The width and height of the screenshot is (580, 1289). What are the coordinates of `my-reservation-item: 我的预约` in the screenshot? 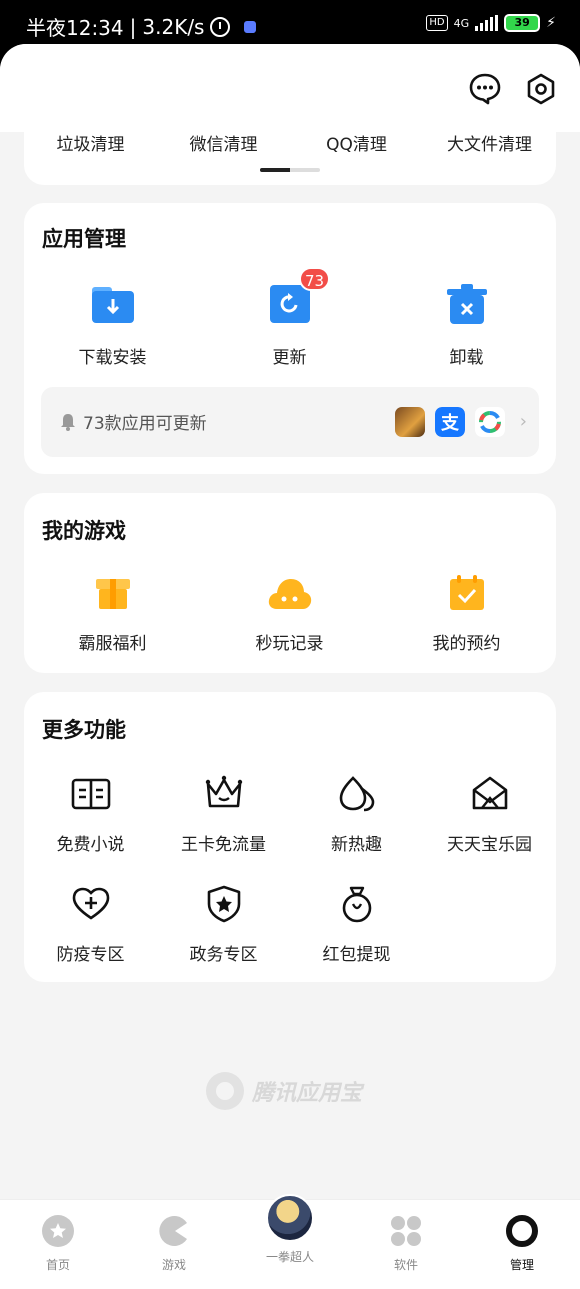 It's located at (466, 613).